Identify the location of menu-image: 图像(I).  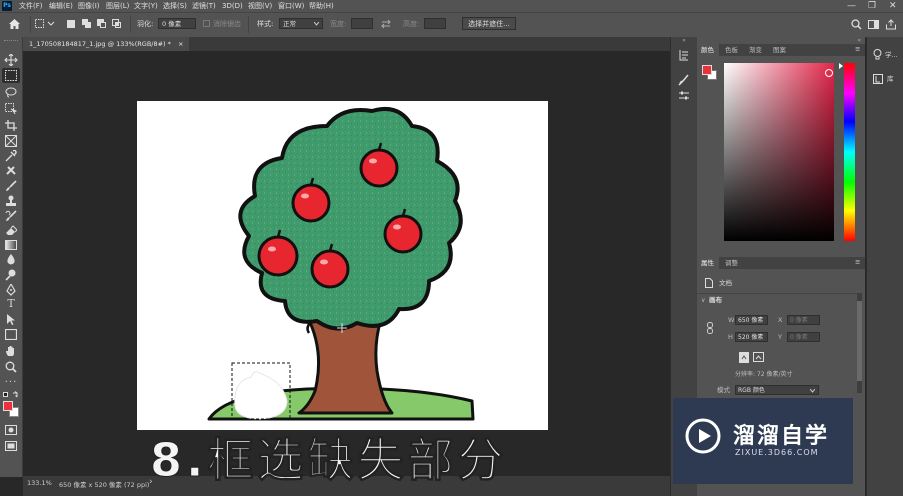
(89, 6).